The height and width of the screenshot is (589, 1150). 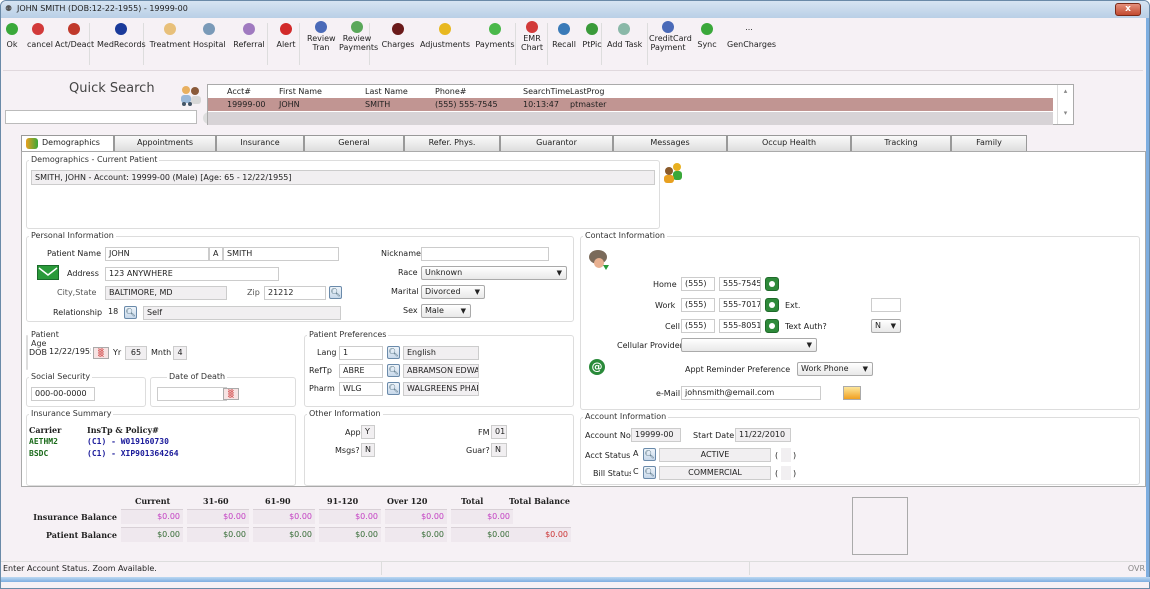 I want to click on tab-general: General, so click(x=354, y=143).